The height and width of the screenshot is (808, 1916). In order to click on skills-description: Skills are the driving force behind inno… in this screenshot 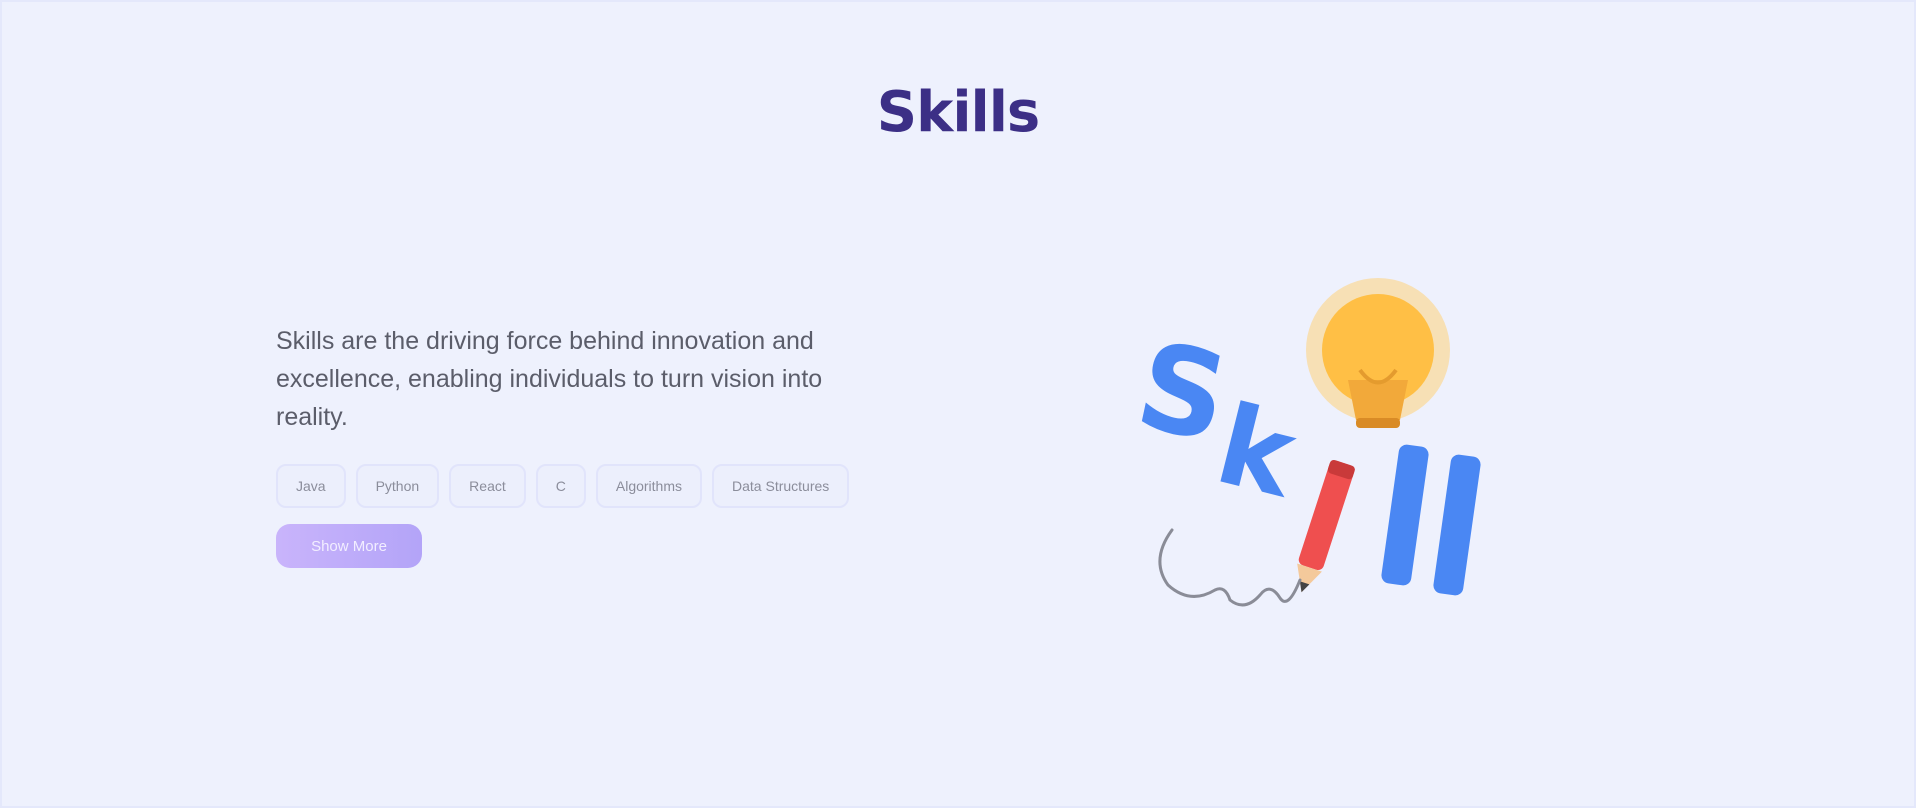, I will do `click(549, 379)`.